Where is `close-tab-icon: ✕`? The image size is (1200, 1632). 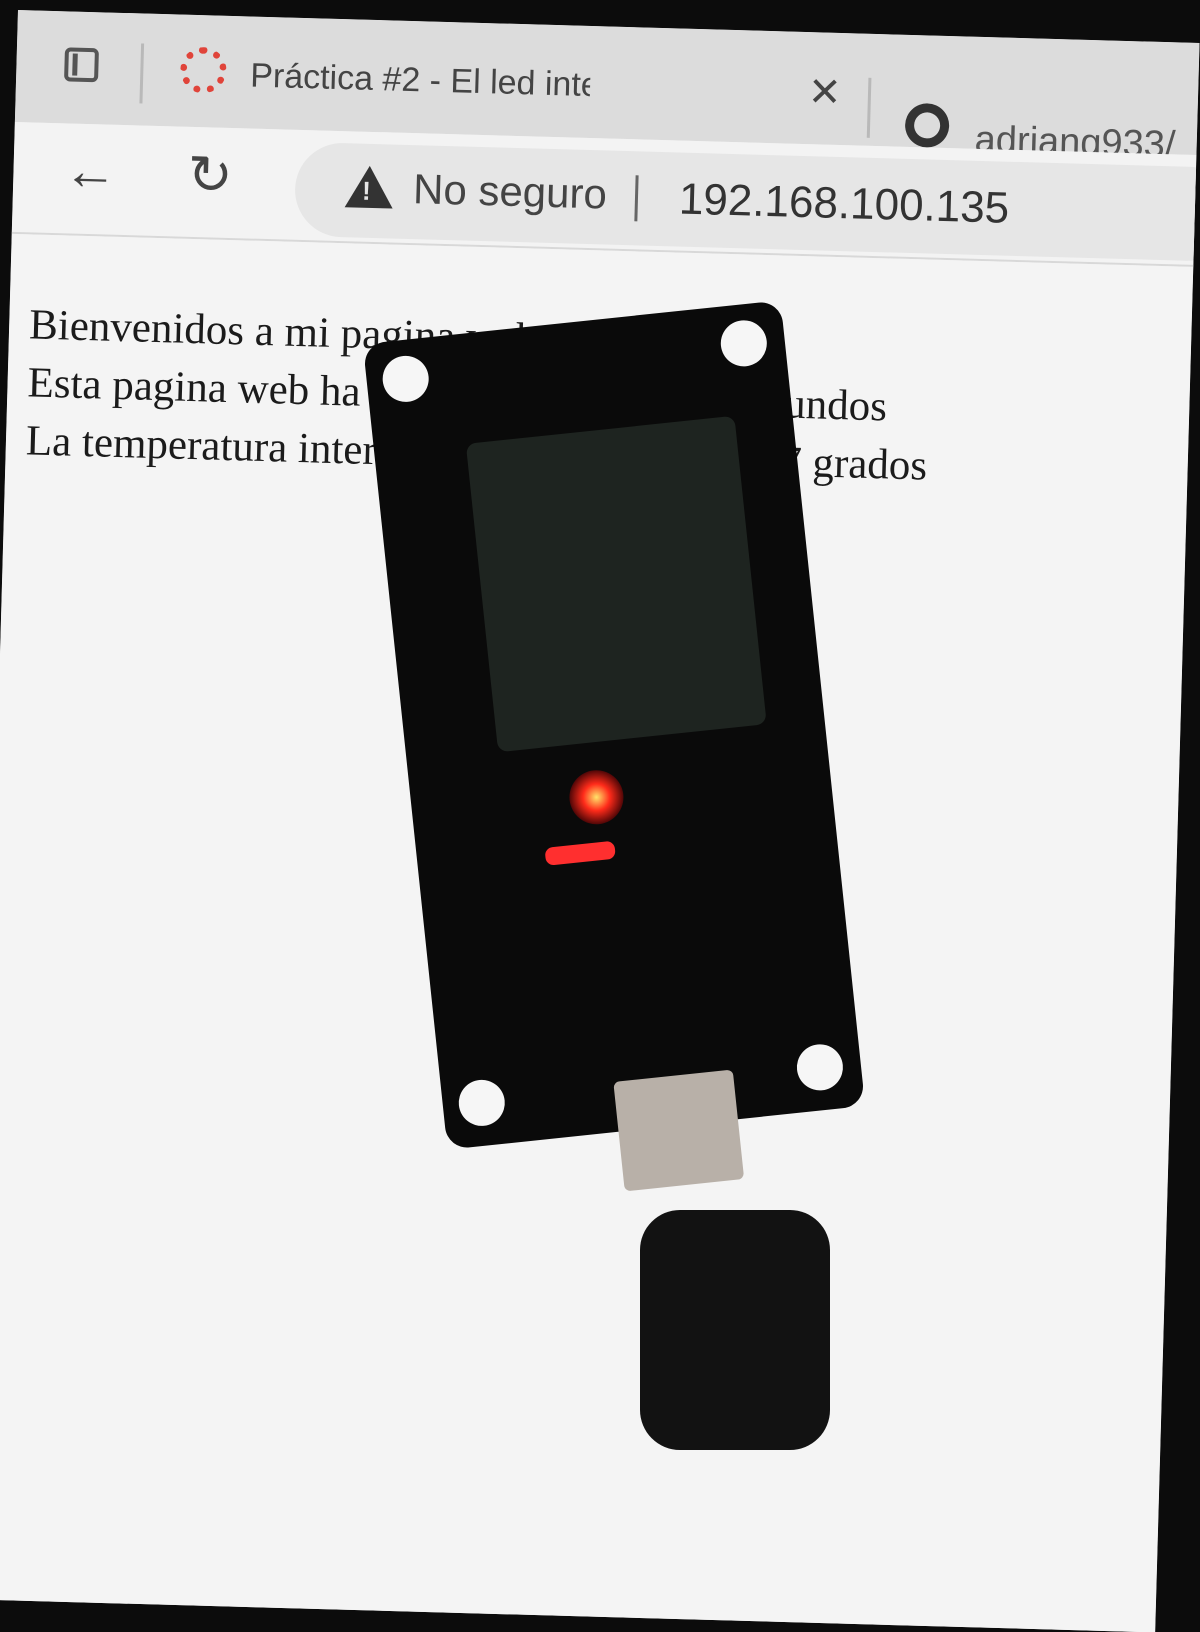
close-tab-icon: ✕ is located at coordinates (824, 92).